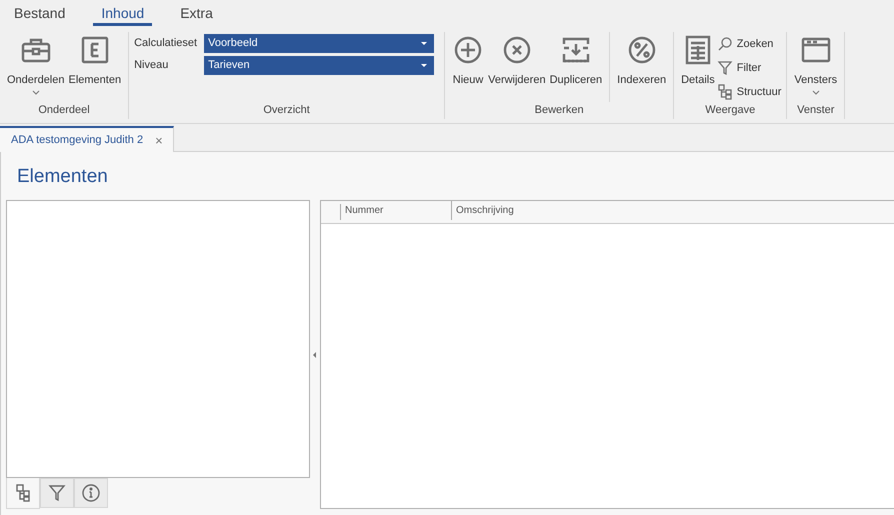 This screenshot has width=894, height=515. I want to click on menu-tab: Bestand, so click(40, 14).